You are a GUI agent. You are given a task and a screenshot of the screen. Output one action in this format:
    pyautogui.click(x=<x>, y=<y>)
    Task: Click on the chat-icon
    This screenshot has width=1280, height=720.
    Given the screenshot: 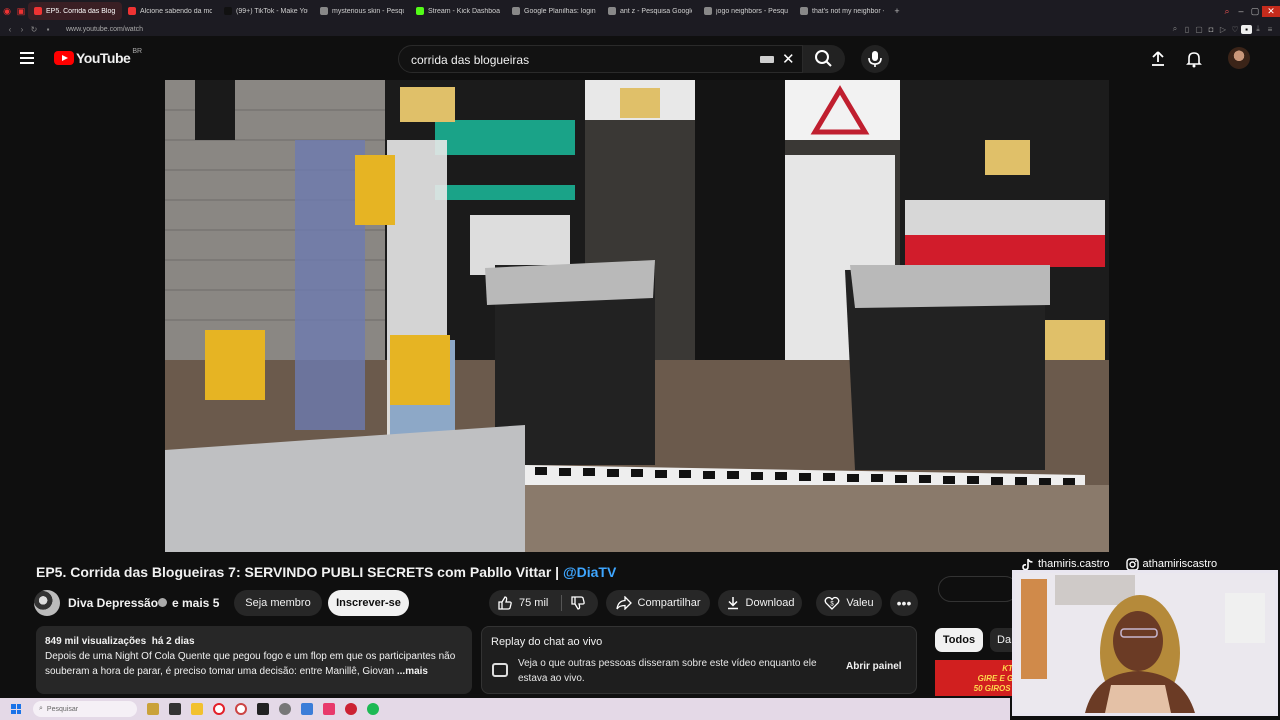 What is the action you would take?
    pyautogui.click(x=500, y=670)
    